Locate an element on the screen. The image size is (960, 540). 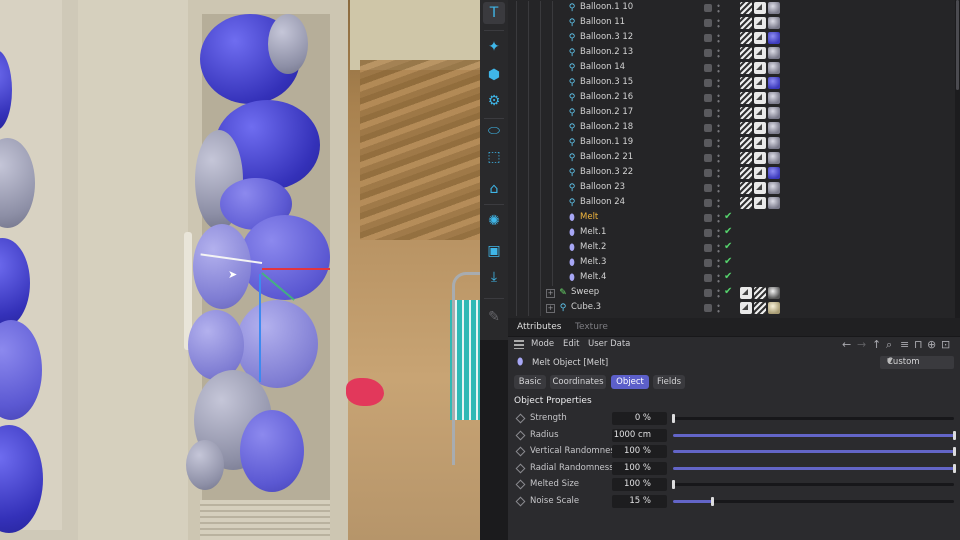
up-arrow-icon: ↑ is located at coordinates (876, 344).